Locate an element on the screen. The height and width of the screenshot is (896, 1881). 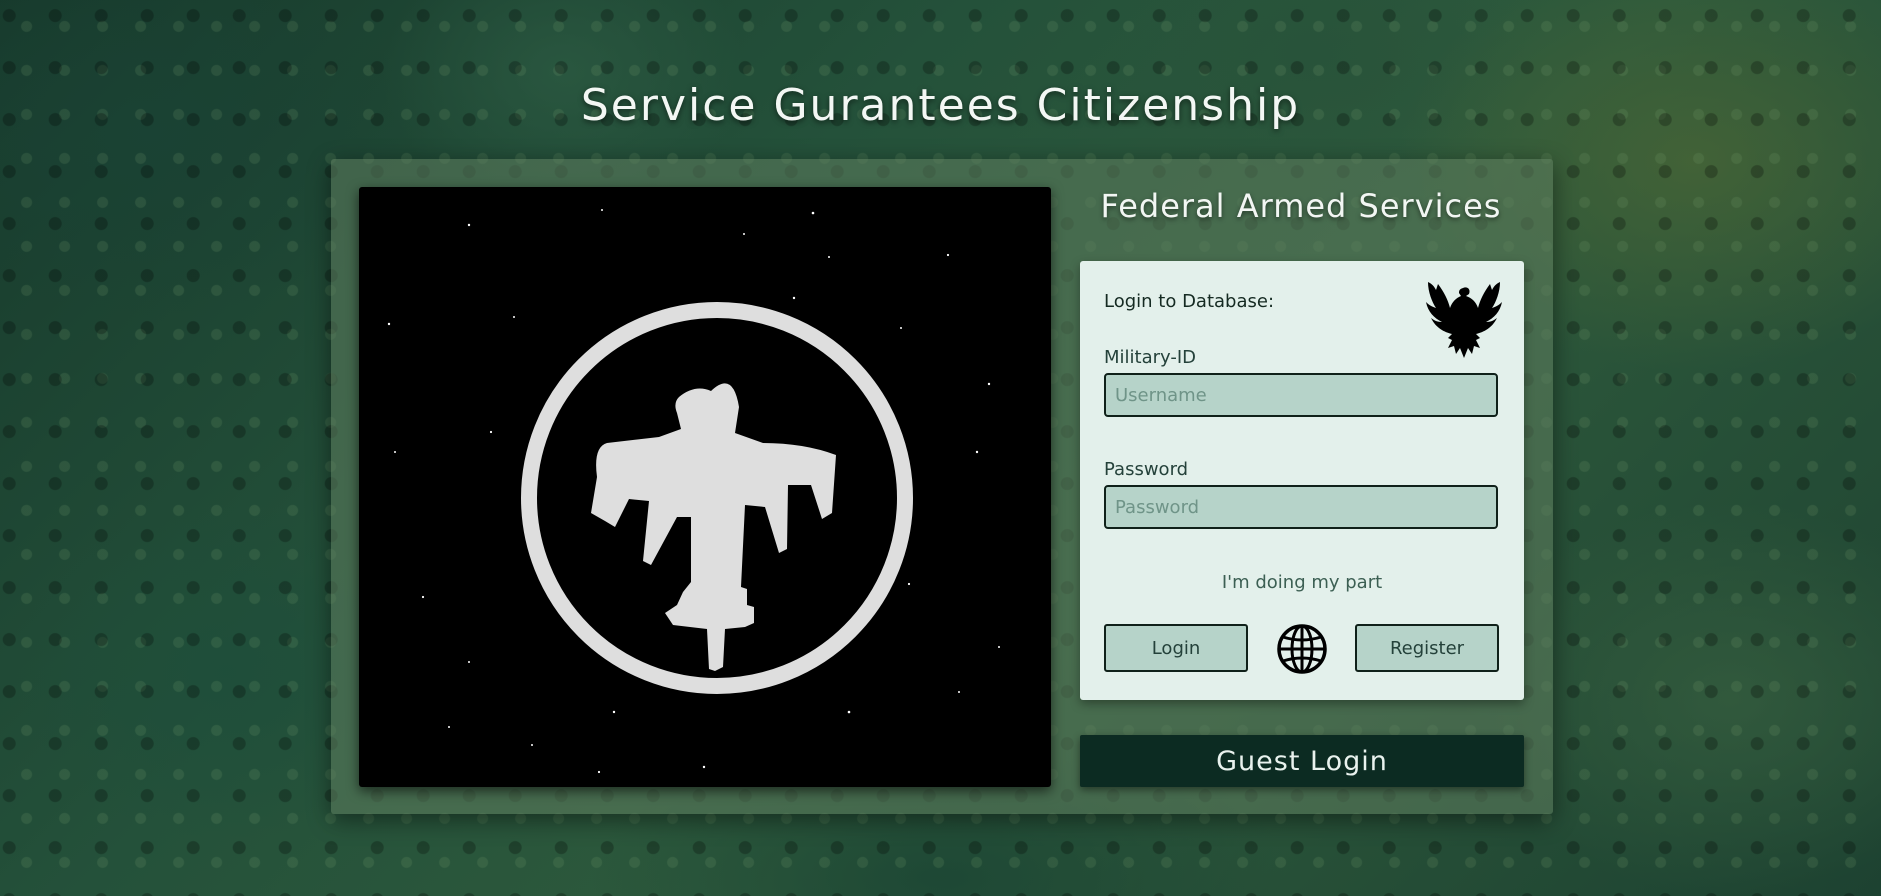
register-button: Register is located at coordinates (1427, 648).